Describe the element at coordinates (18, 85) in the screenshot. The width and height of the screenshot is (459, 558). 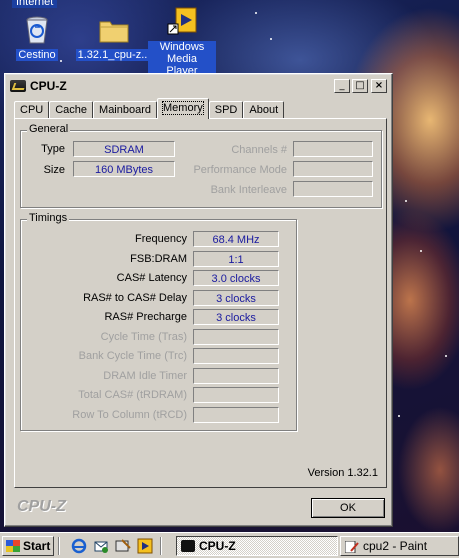
I see `cpuz-app-icon` at that location.